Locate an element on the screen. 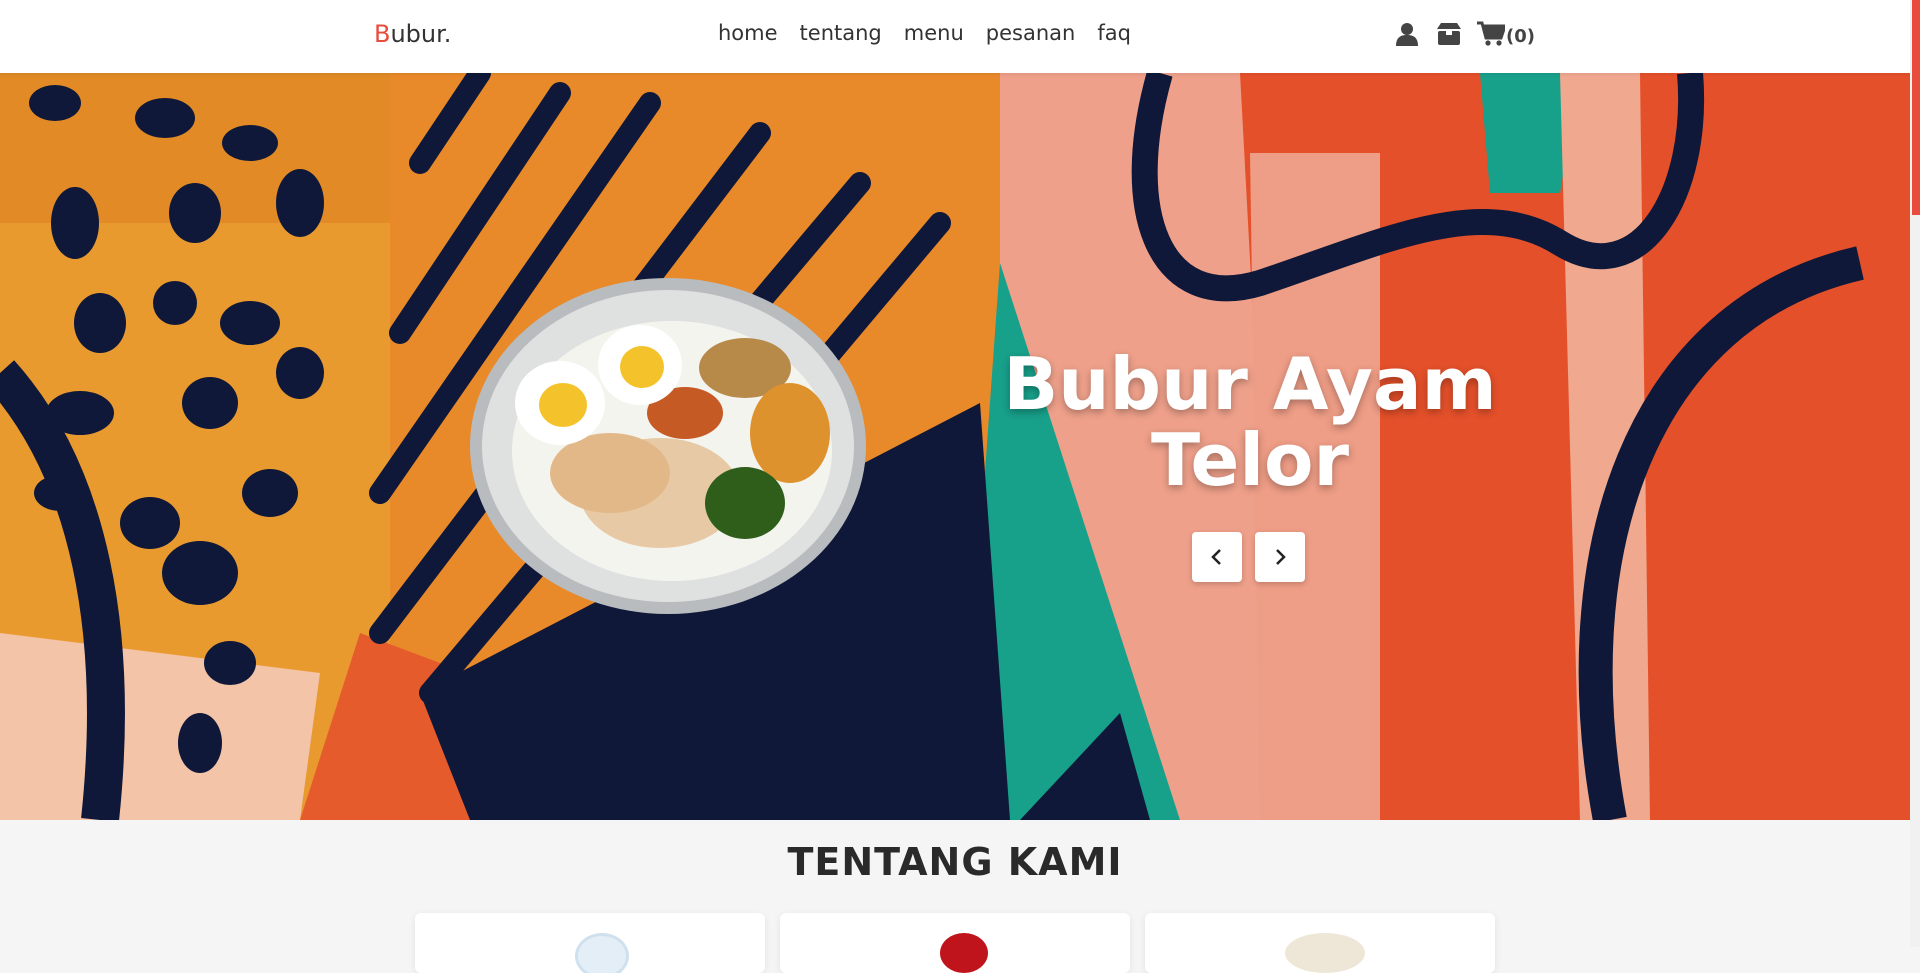  nav-link-pesanan: pesanan is located at coordinates (1031, 33).